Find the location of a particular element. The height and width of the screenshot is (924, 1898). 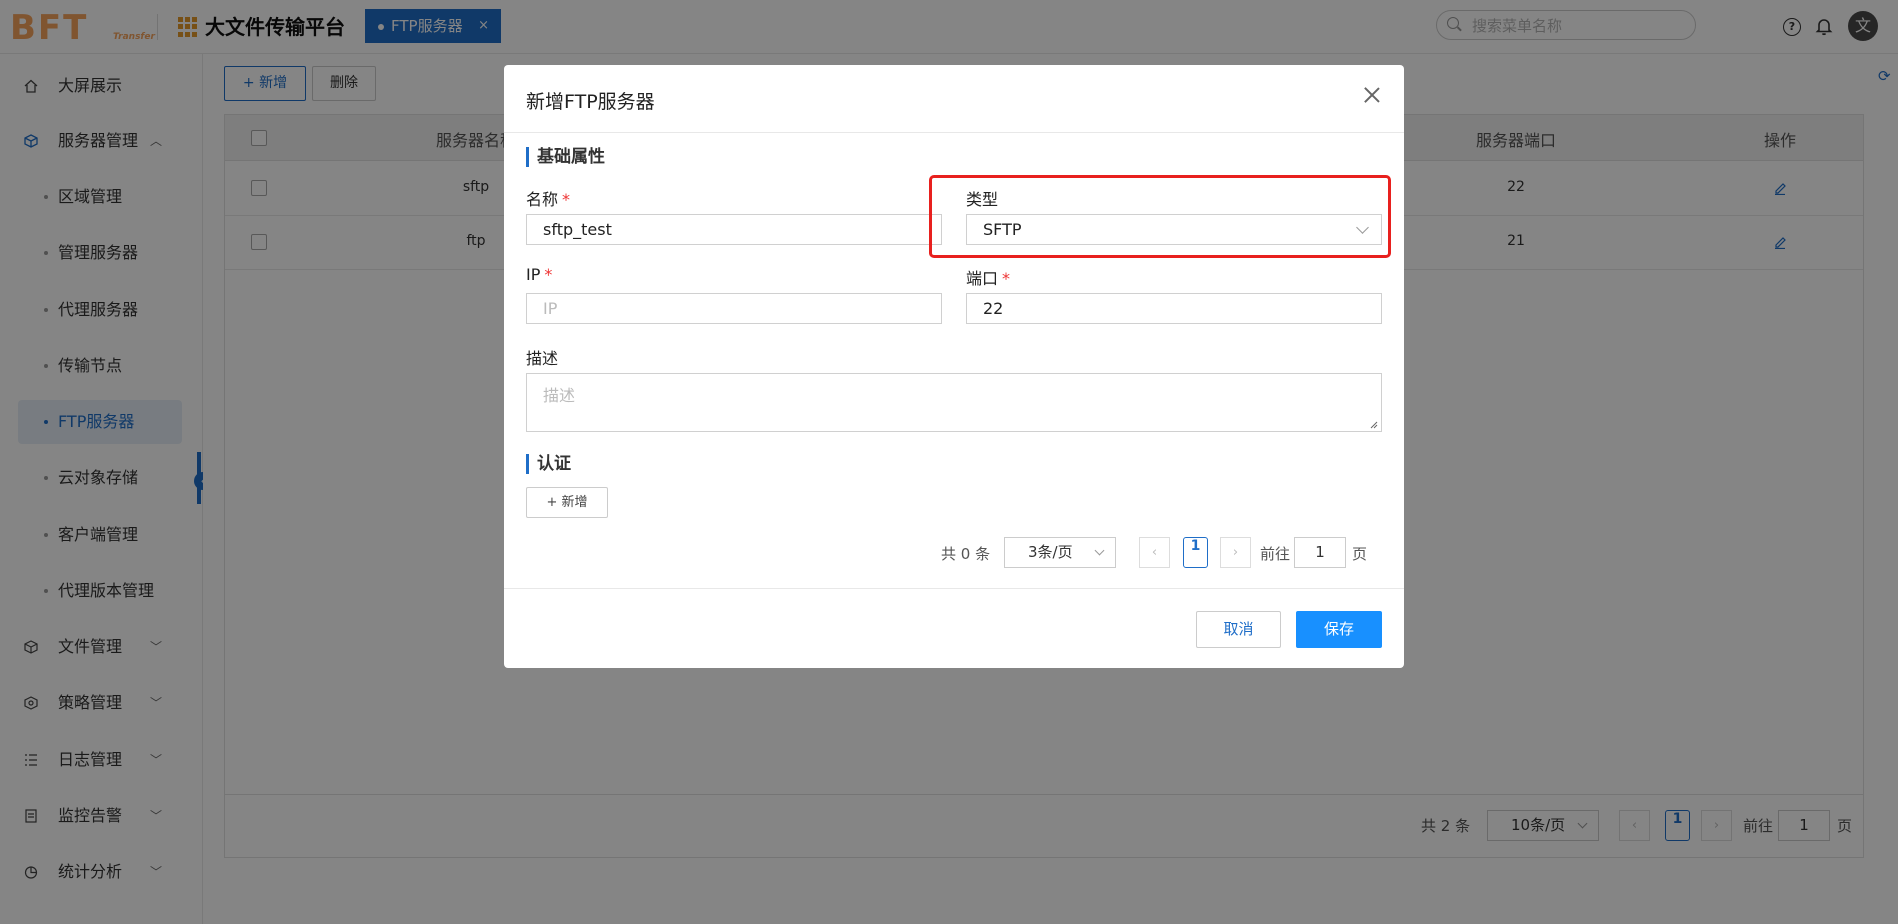

section-basic-properties: 基础属性 is located at coordinates (565, 157).